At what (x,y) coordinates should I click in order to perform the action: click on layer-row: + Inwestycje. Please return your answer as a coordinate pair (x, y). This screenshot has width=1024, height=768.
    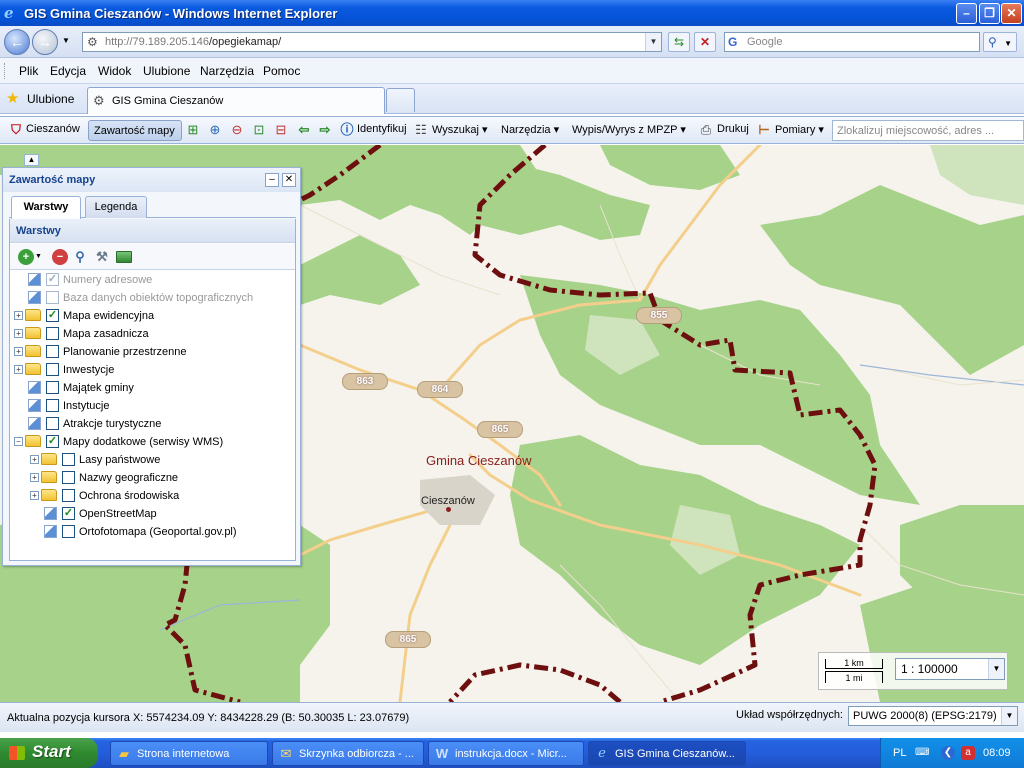
    Looking at the image, I should click on (152, 370).